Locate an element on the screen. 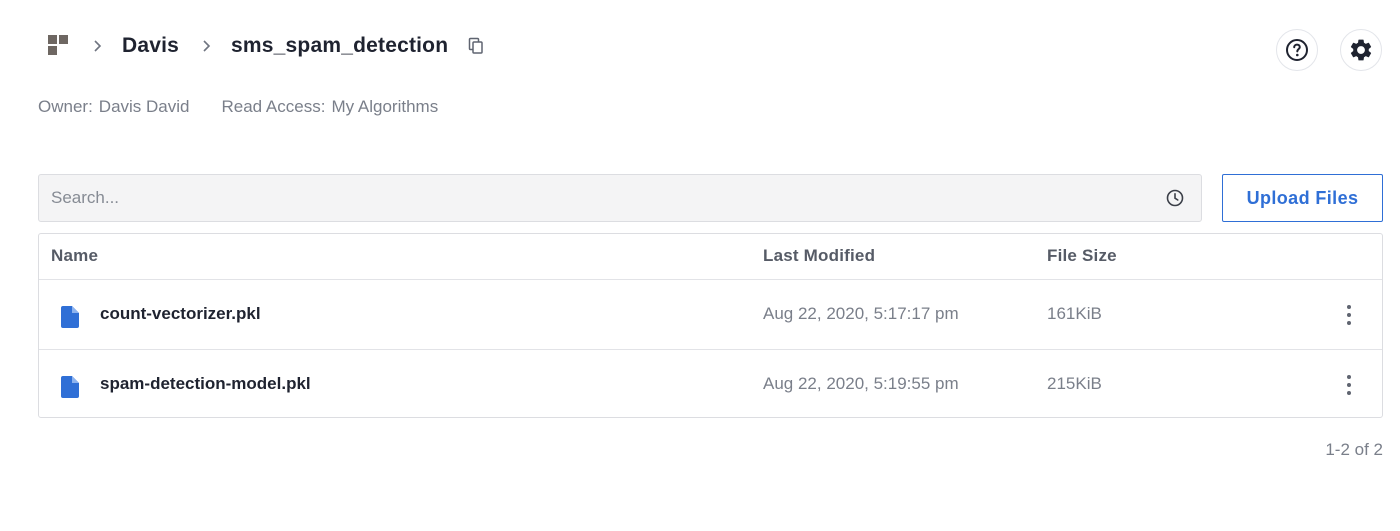 Image resolution: width=1400 pixels, height=531 pixels. breadcrumb-owner-link: Davis is located at coordinates (150, 46).